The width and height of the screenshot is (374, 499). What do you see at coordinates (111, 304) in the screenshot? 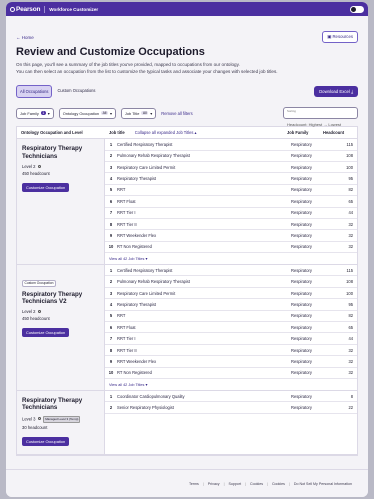
I see `job-number: 4` at bounding box center [111, 304].